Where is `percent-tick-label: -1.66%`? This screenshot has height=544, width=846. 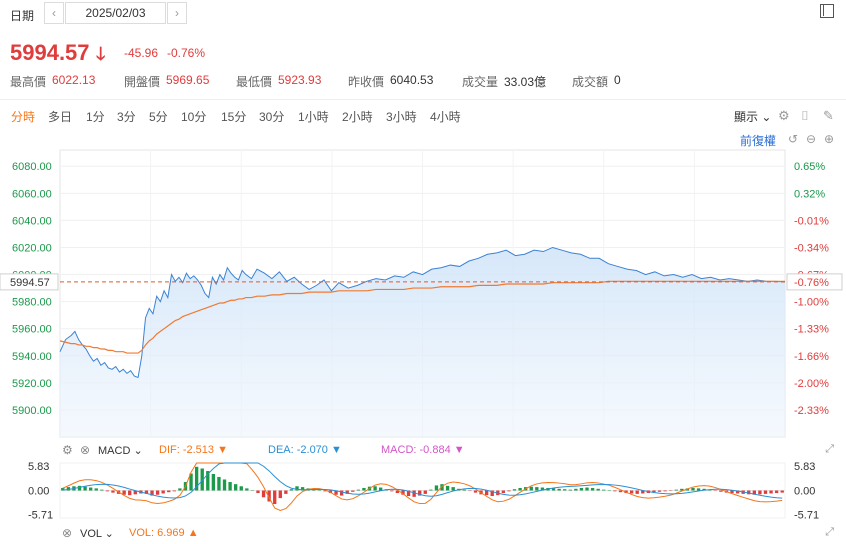
percent-tick-label: -1.66% is located at coordinates (811, 357).